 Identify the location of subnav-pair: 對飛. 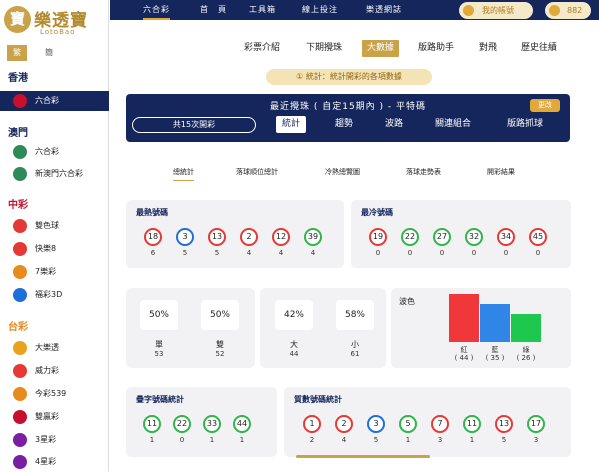
(488, 48).